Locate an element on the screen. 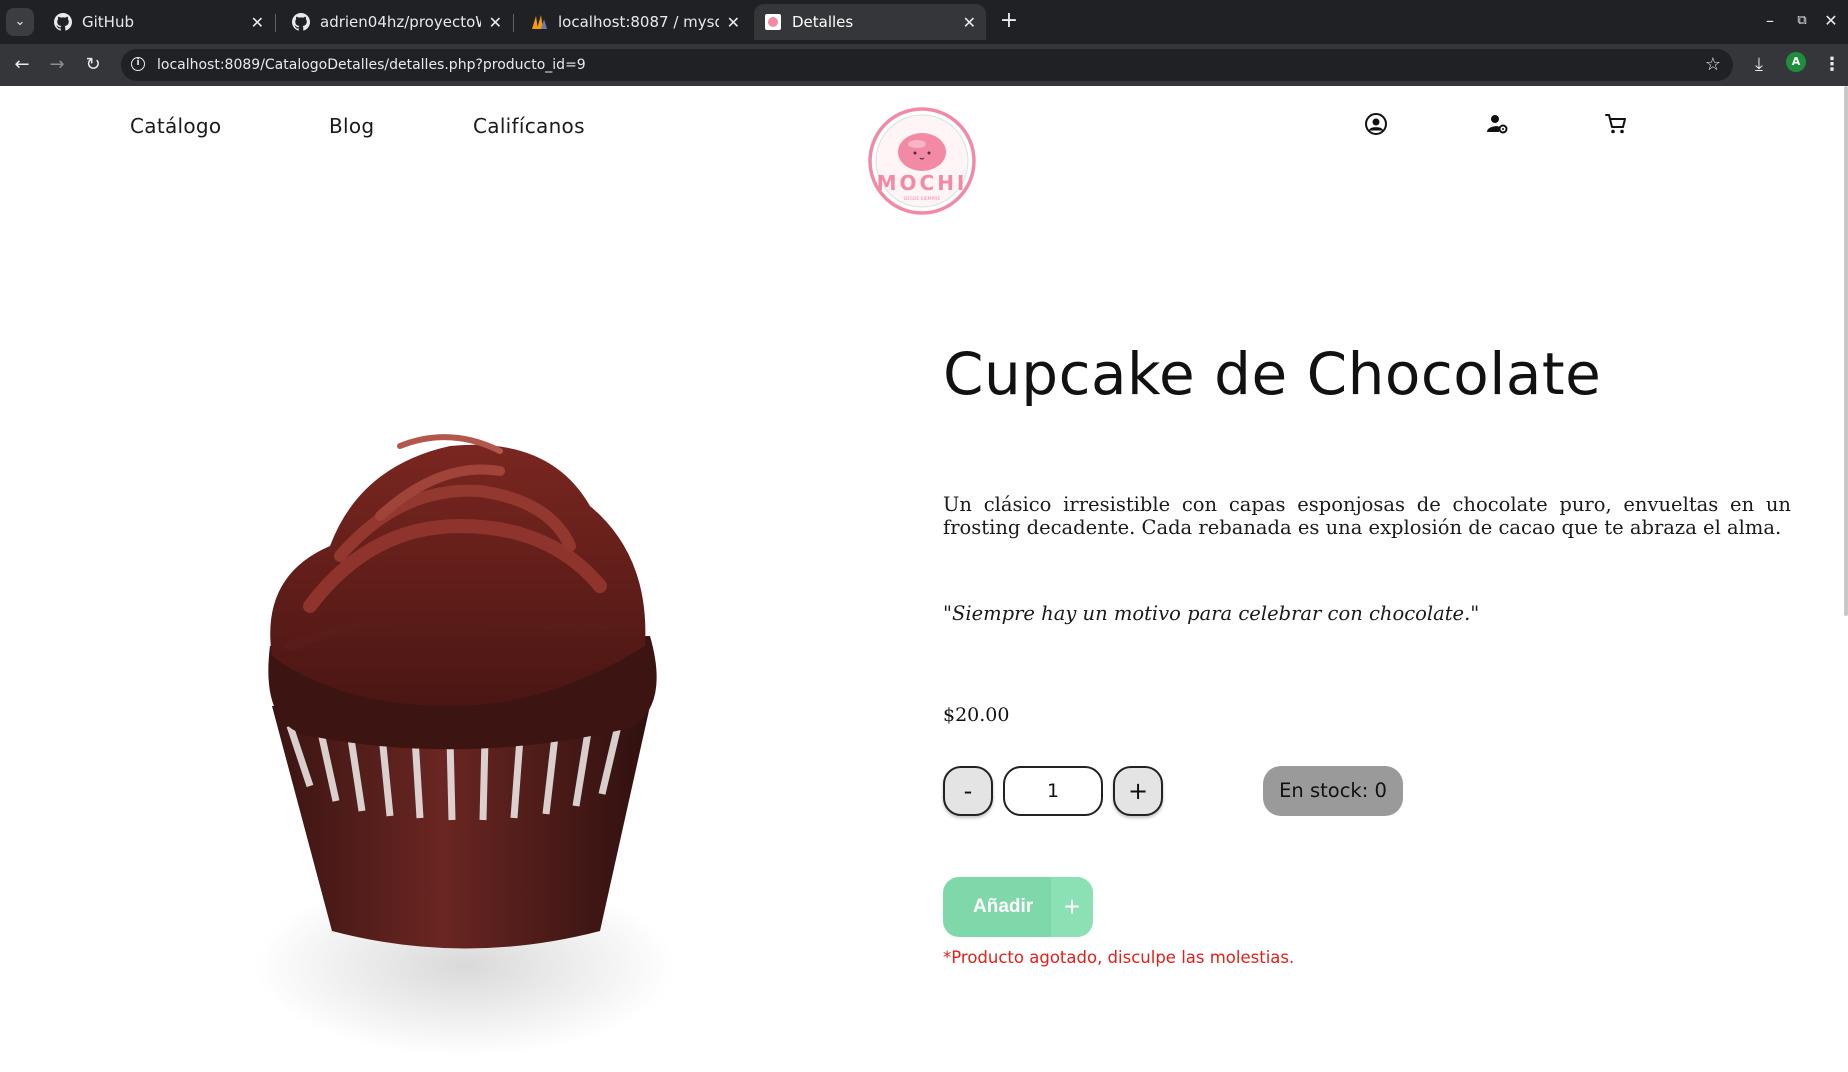 Image resolution: width=1848 pixels, height=1072 pixels. tab-title: localhost:8087 / mysql / r is located at coordinates (638, 22).